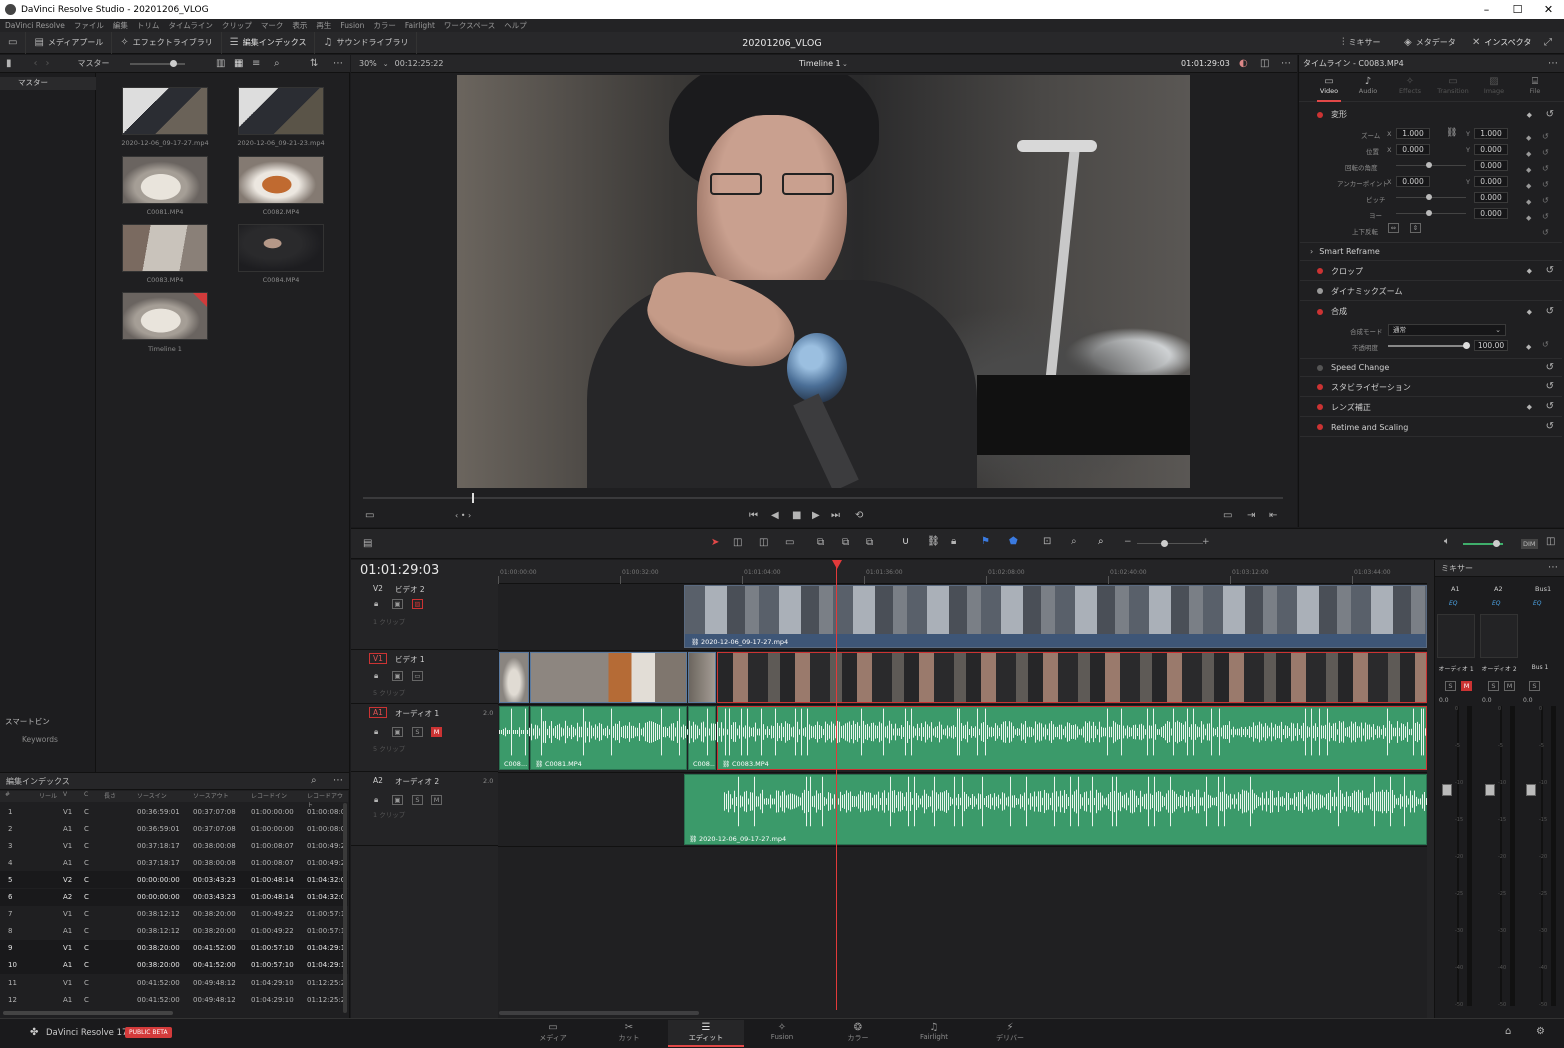  Describe the element at coordinates (796, 516) in the screenshot. I see `stop-icon: ■` at that location.